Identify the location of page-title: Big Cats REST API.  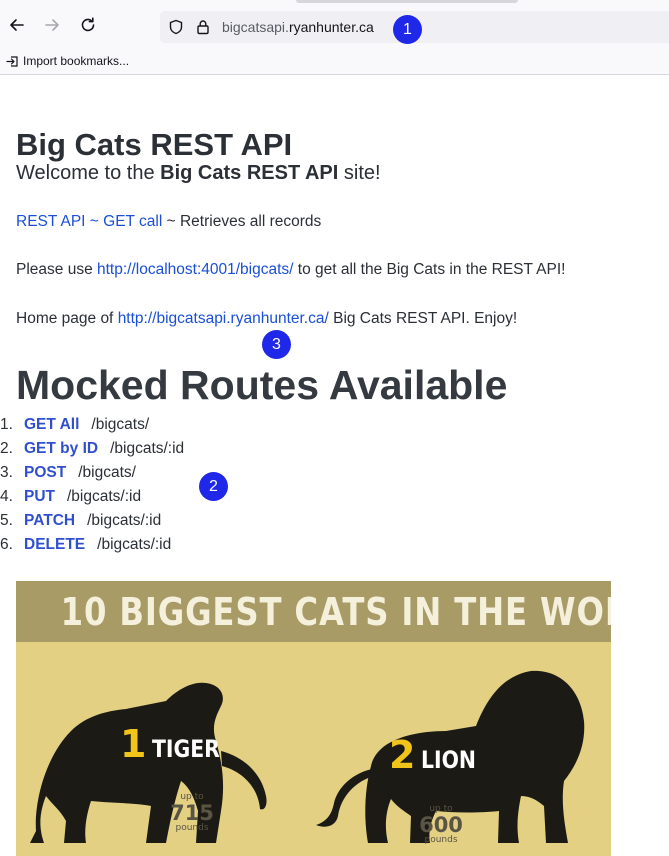
(154, 144).